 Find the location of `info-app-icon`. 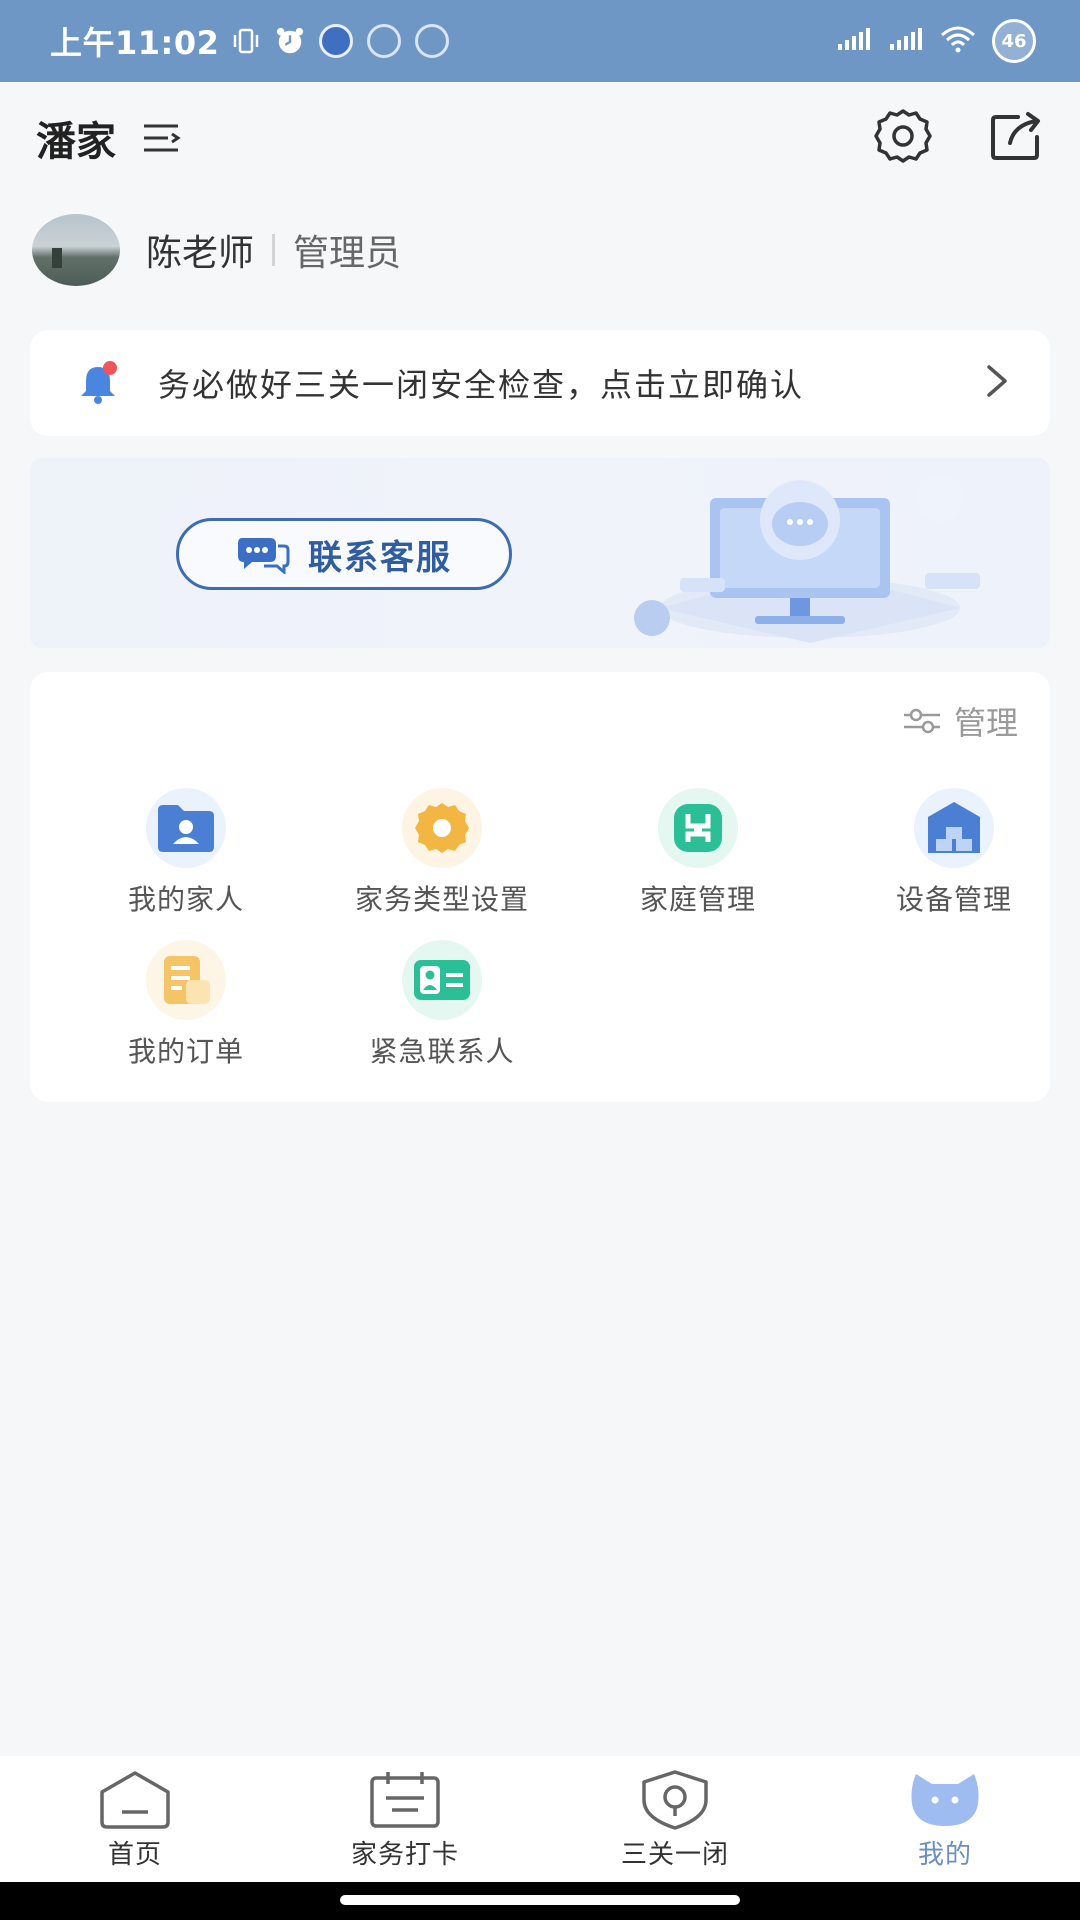

info-app-icon is located at coordinates (336, 41).